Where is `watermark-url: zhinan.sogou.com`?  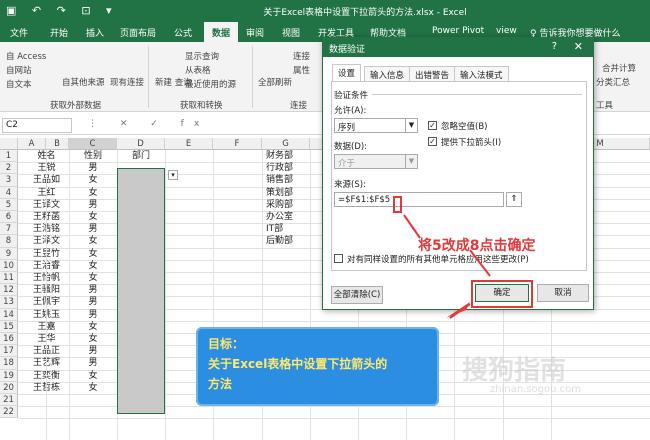 watermark-url: zhinan.sogou.com is located at coordinates (536, 389).